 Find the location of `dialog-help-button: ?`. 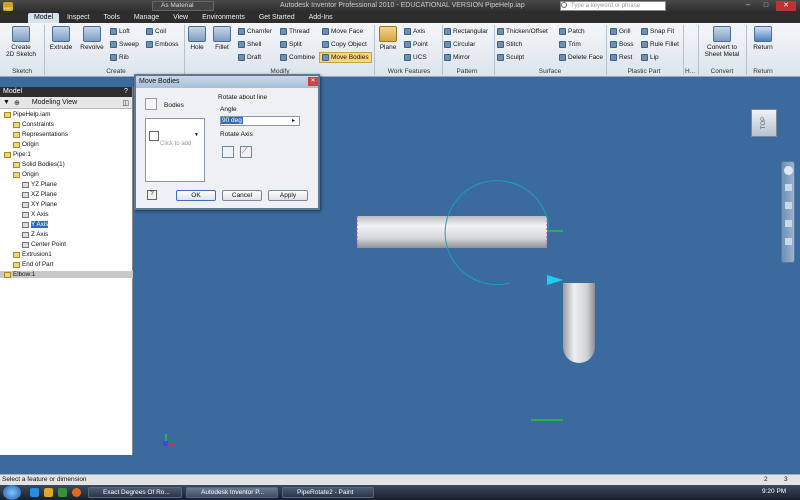

dialog-help-button: ? is located at coordinates (152, 195).